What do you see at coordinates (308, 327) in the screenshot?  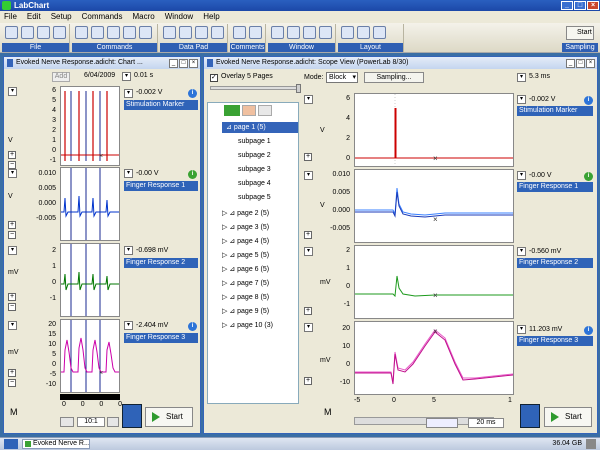 I see `scope-channel-4-scale-button: ▾` at bounding box center [308, 327].